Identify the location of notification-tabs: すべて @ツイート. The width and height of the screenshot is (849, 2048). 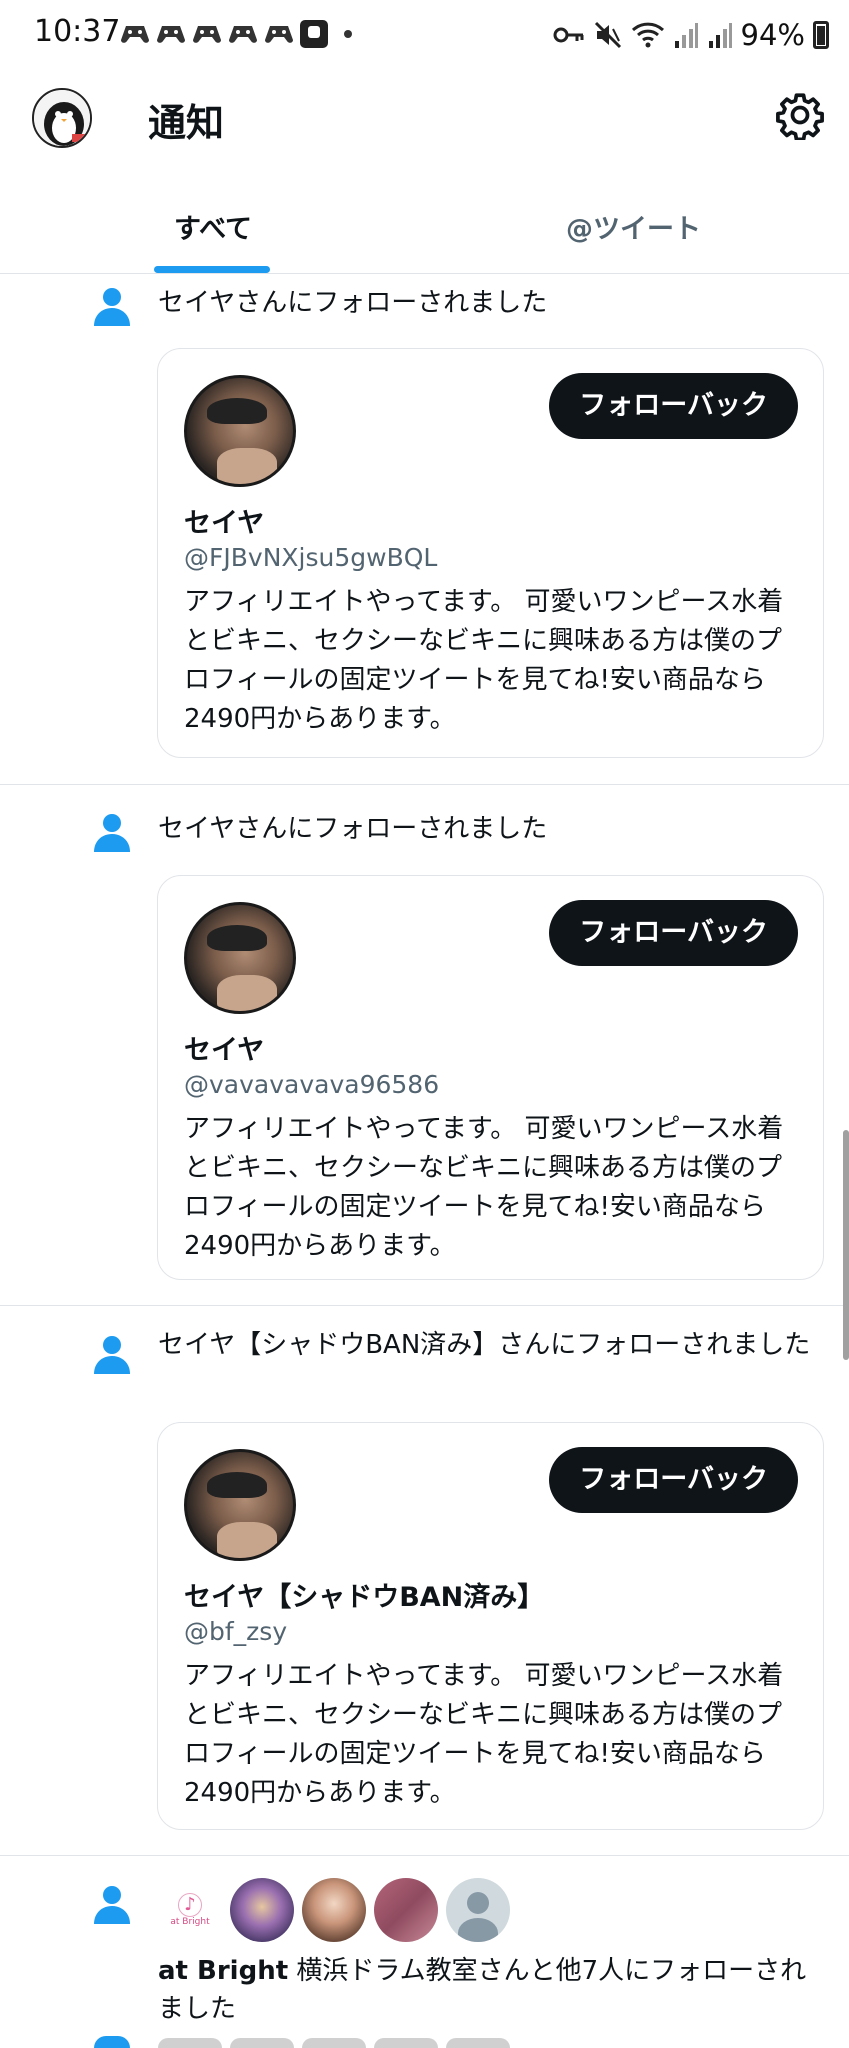
(424, 223).